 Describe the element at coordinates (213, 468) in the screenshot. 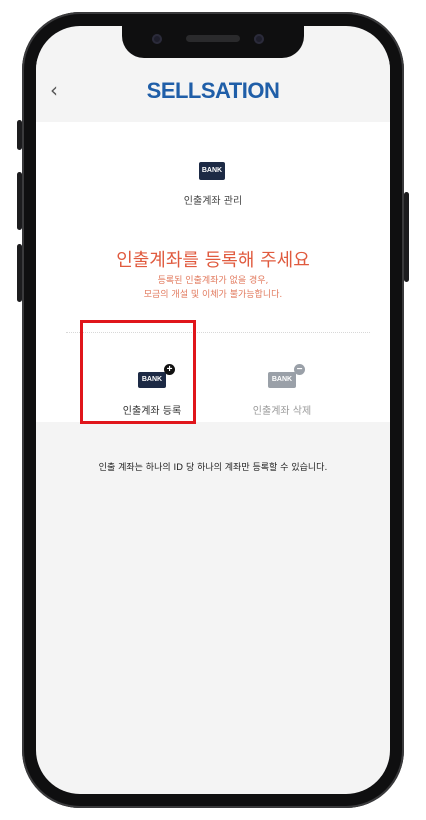

I see `info-note: 인출 계좌는 하나의 ID 당 하나의 계좌만 등록할 수 있습니다.` at that location.